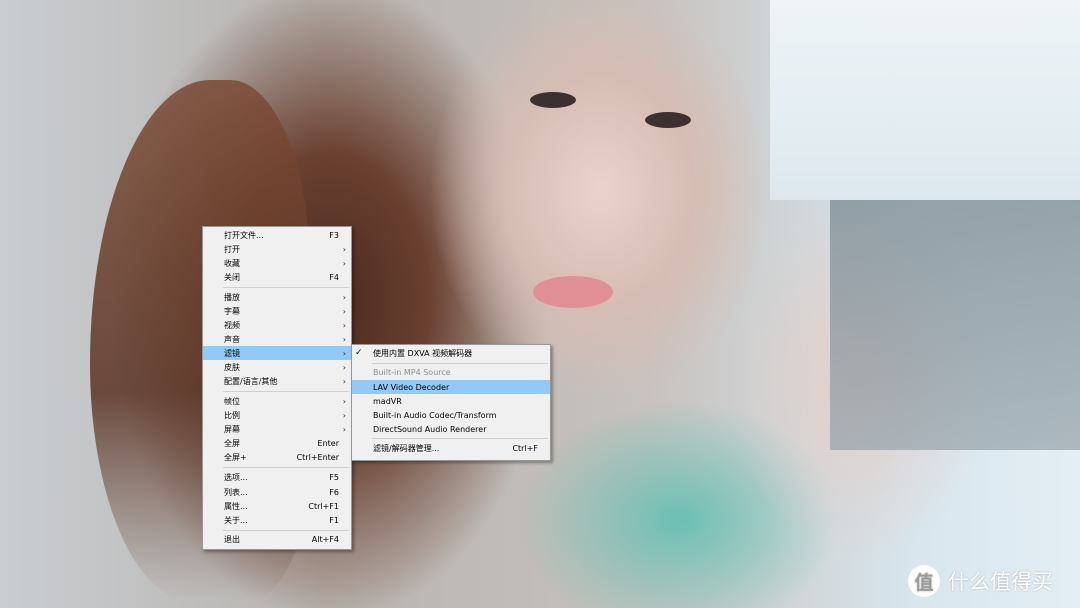 The width and height of the screenshot is (1080, 608). Describe the element at coordinates (232, 325) in the screenshot. I see `menu-item-label: 视频` at that location.